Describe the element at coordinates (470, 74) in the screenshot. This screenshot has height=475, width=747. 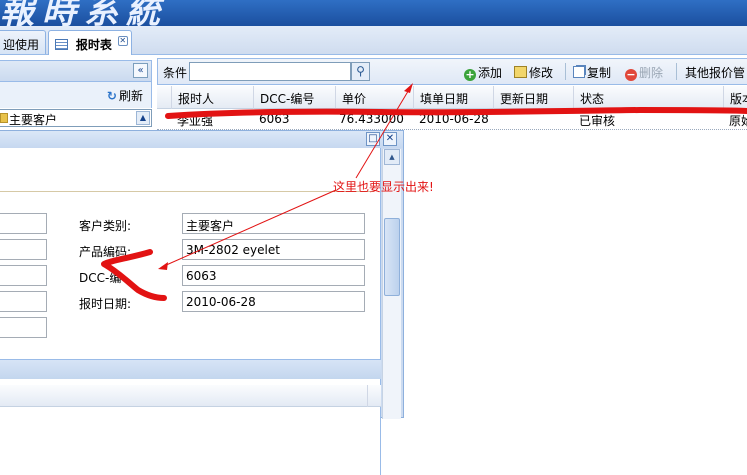
I see `add-icon: +` at that location.